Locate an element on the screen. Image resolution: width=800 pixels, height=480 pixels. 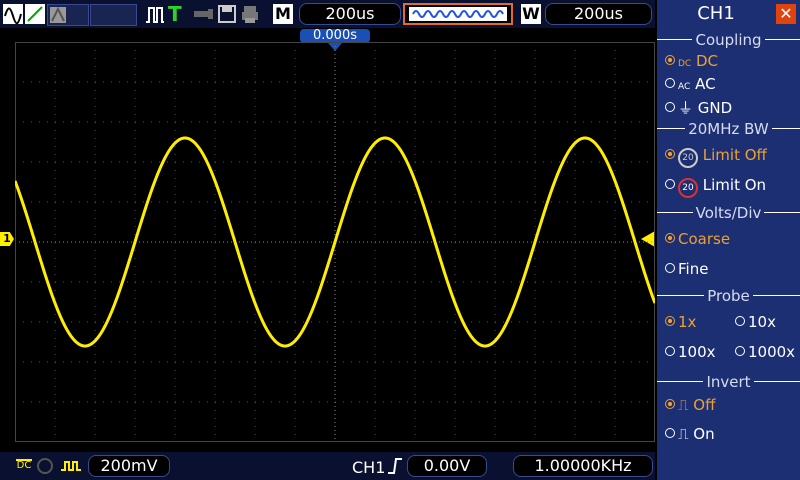
volts-div-group: Volts/Div Coarse Fine is located at coordinates (728, 244).